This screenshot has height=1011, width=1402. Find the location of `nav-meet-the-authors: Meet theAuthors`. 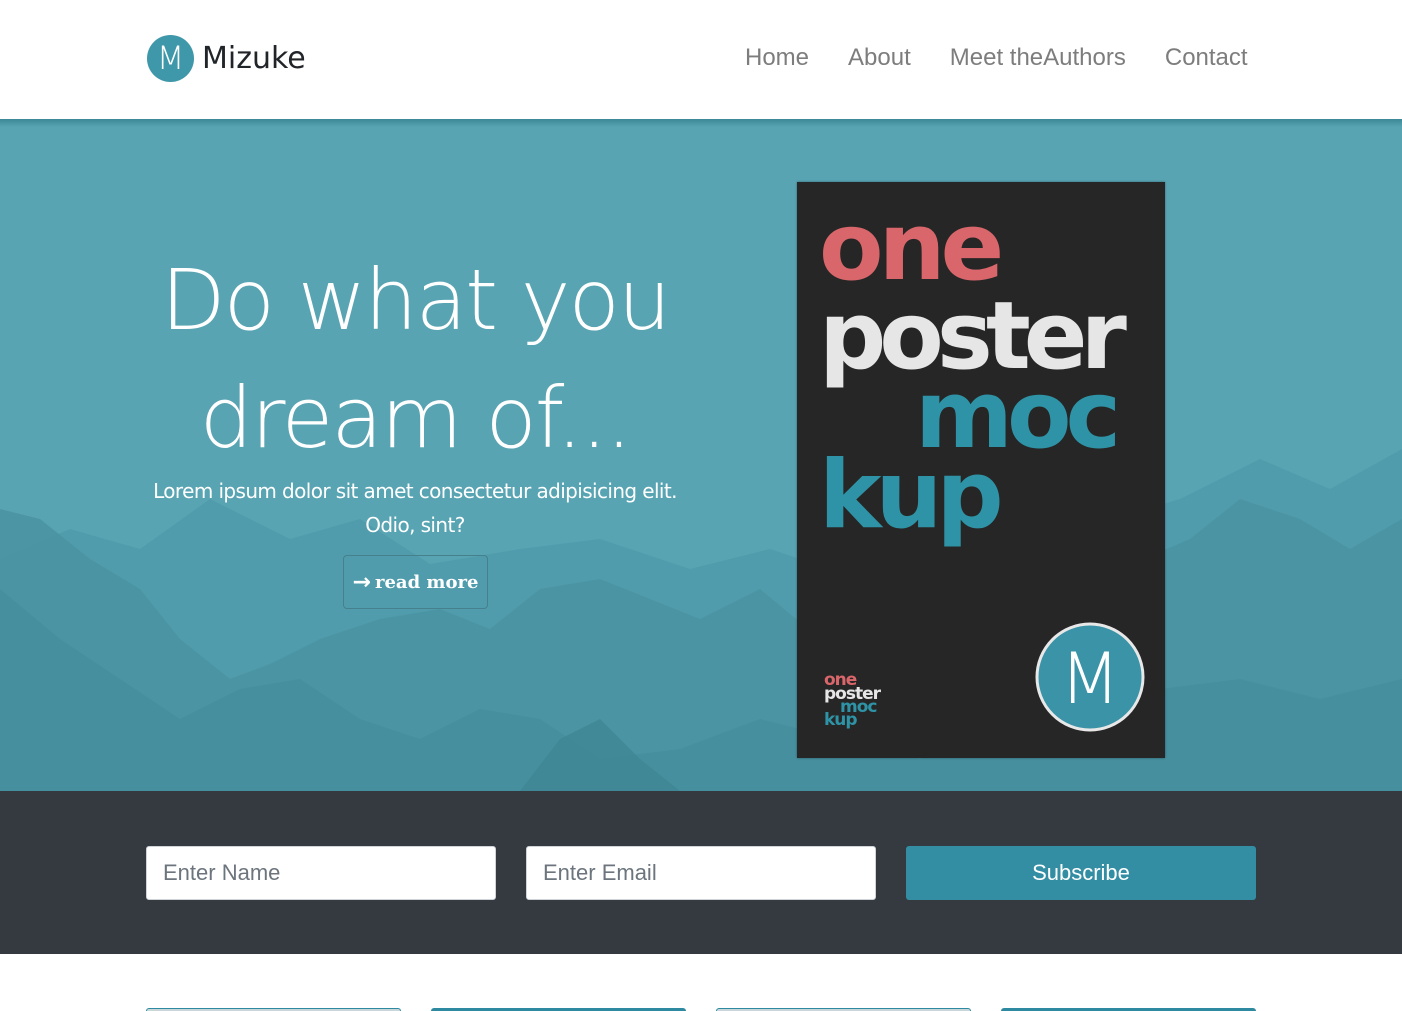

nav-meet-the-authors: Meet theAuthors is located at coordinates (1038, 58).